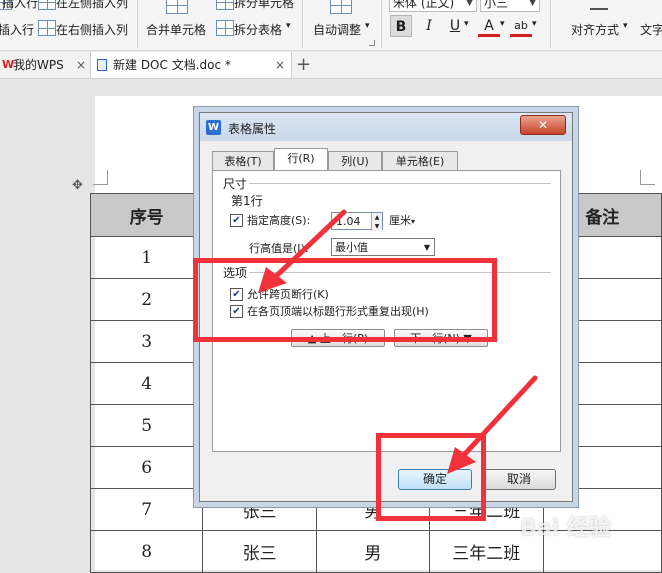 This screenshot has height=573, width=662. I want to click on arrow-to-ok-icon, so click(492, 424).